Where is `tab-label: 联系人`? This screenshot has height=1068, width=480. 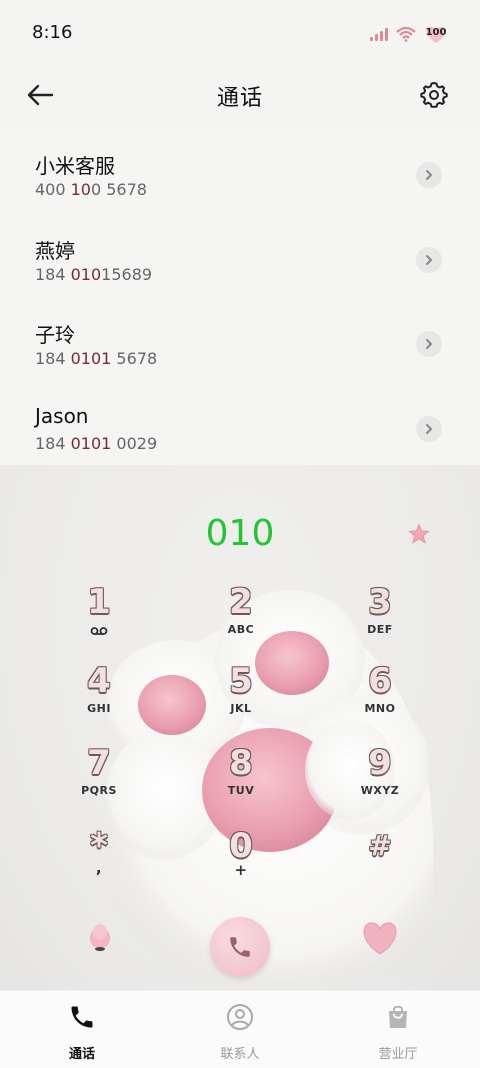 tab-label: 联系人 is located at coordinates (240, 1054).